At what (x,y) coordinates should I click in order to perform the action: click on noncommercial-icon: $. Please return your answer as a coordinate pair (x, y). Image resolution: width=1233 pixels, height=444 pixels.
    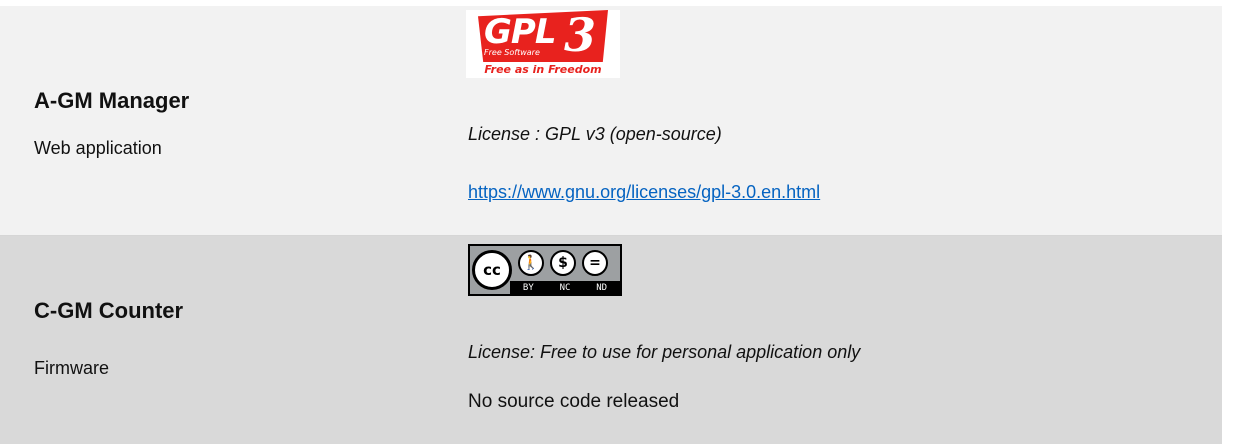
    Looking at the image, I should click on (563, 263).